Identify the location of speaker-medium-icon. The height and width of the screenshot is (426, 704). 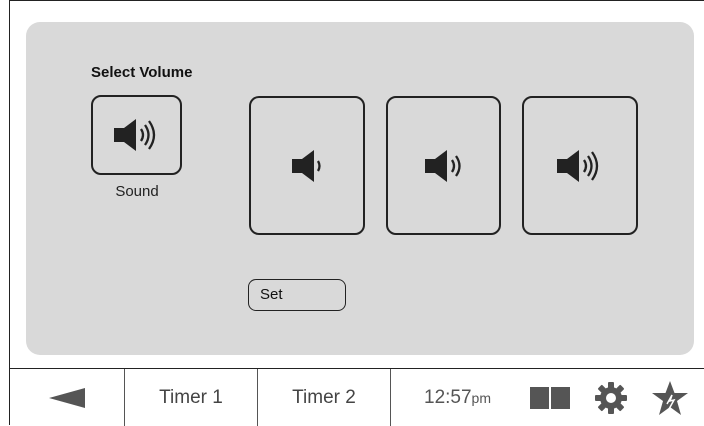
(442, 165).